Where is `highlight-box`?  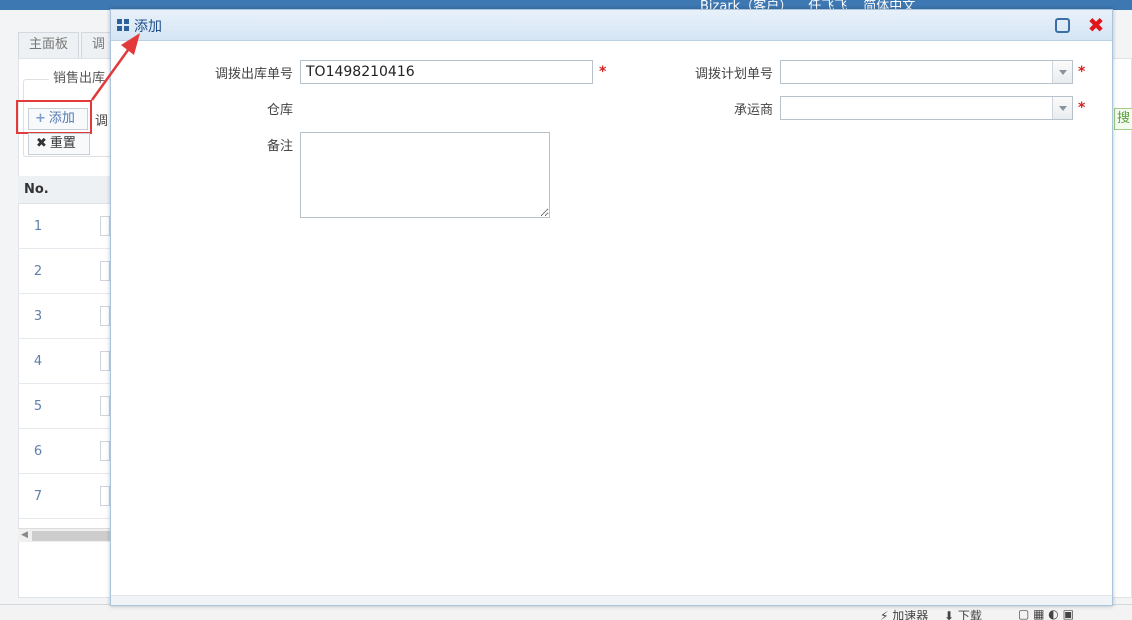 highlight-box is located at coordinates (54, 117).